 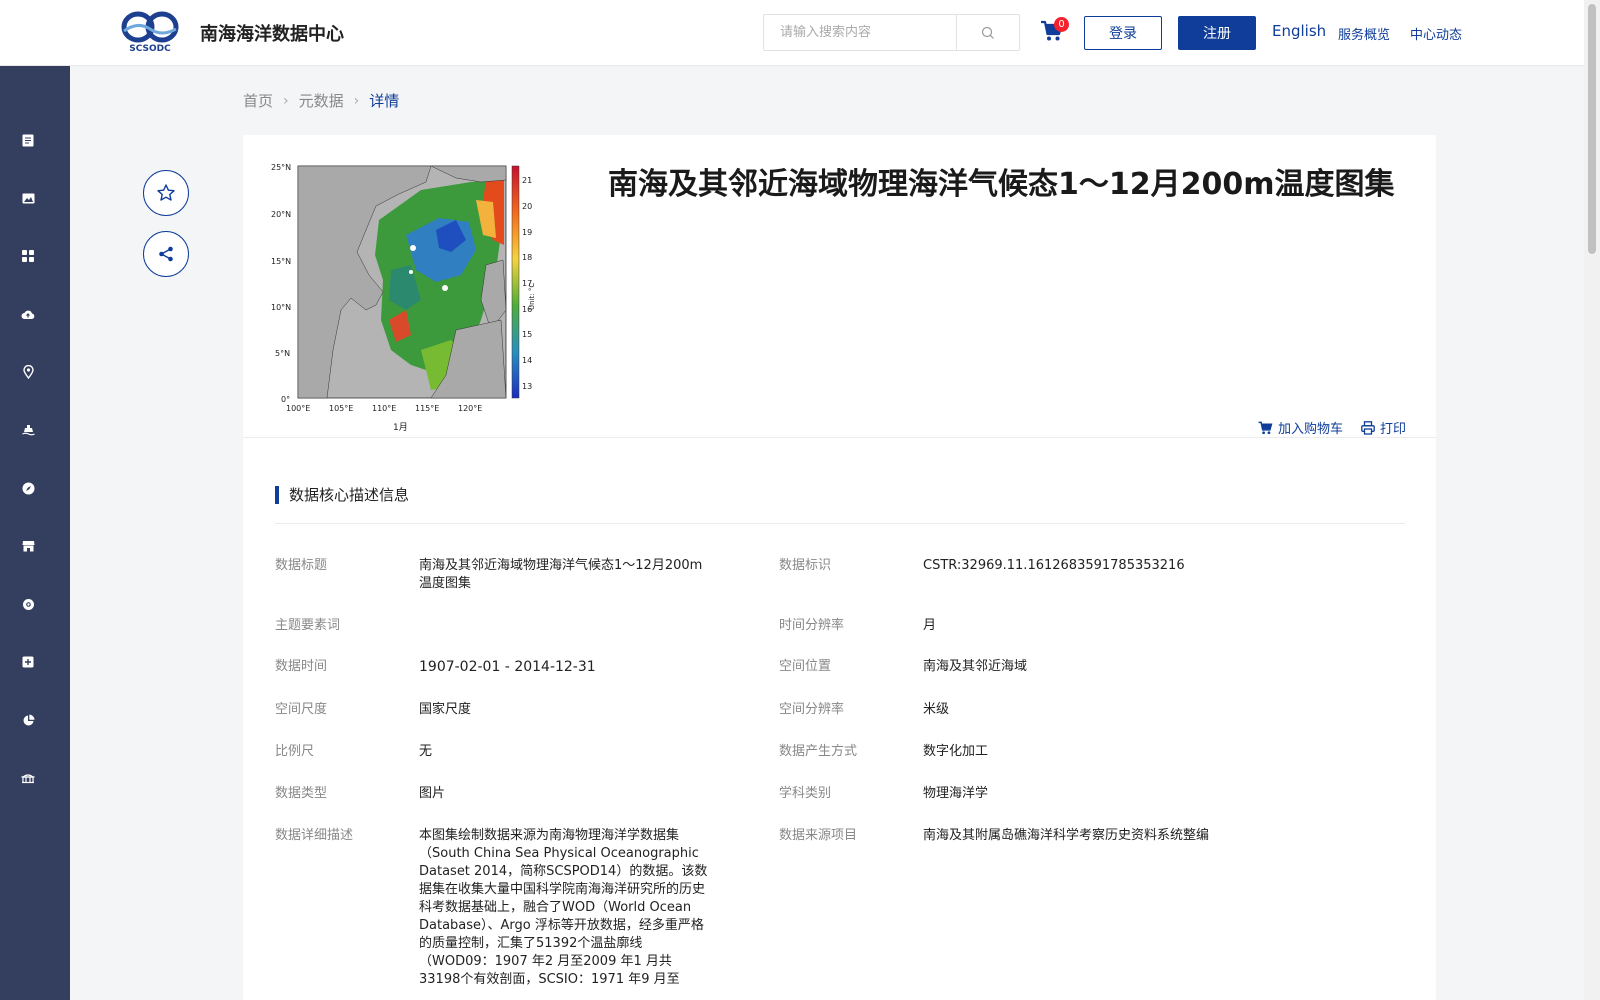 I want to click on scsodc-logo: SCSODC, so click(x=150, y=30).